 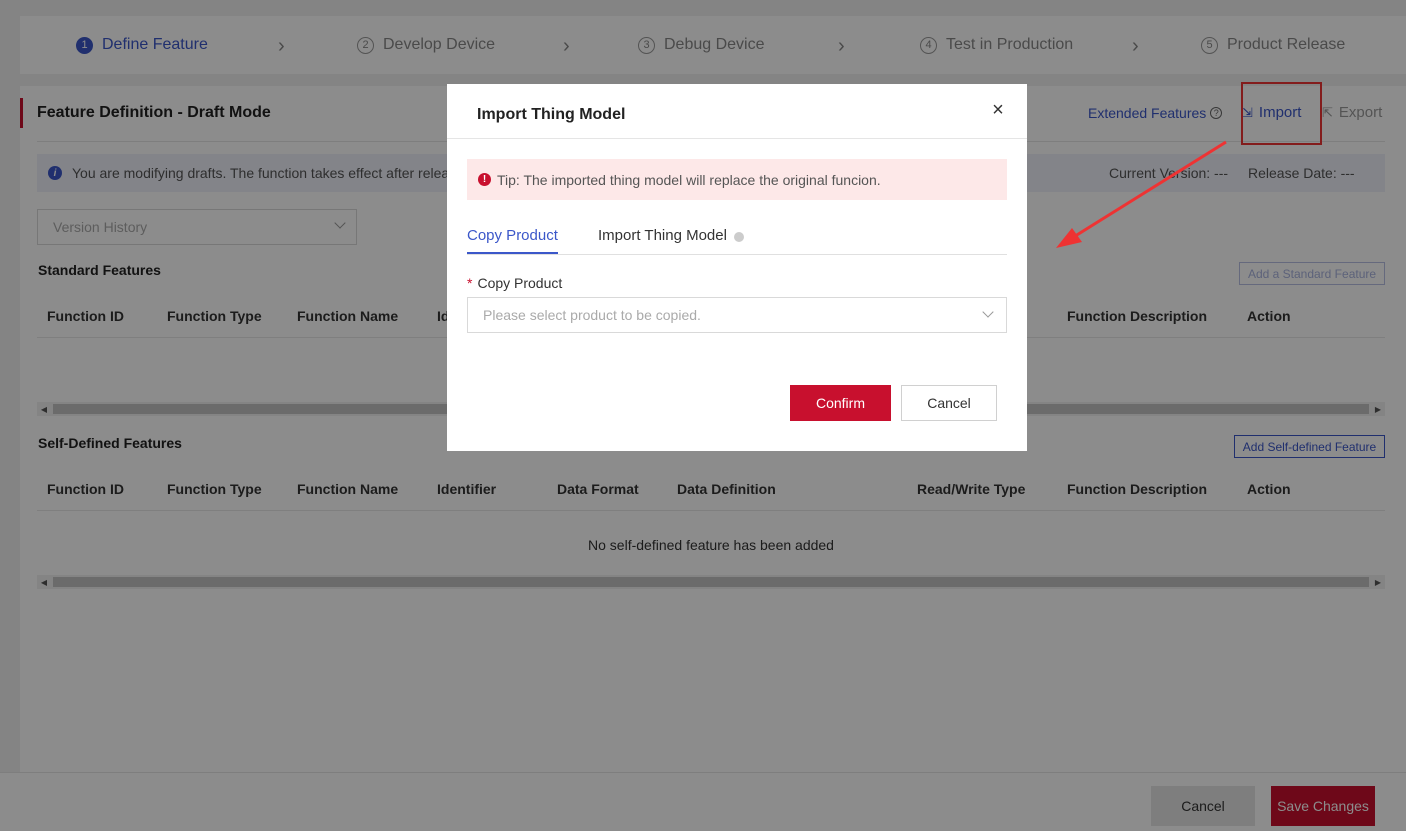 I want to click on confirm-button: Confirm, so click(x=840, y=403).